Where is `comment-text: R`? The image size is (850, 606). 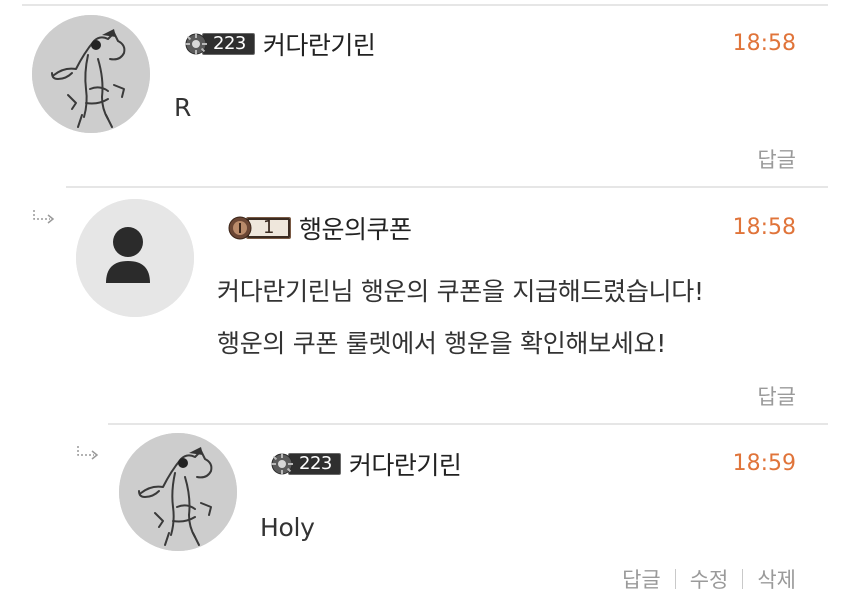 comment-text: R is located at coordinates (183, 107).